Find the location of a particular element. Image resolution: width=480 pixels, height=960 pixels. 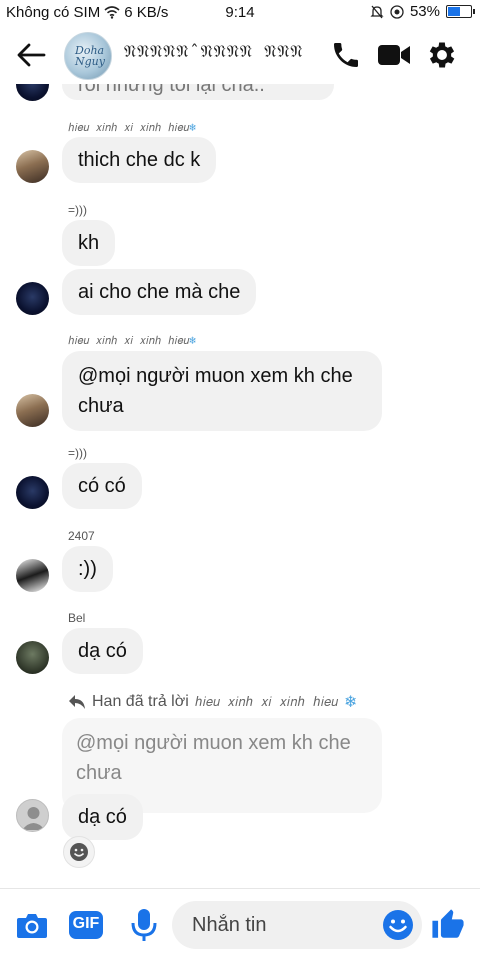

video-call-button is located at coordinates (394, 55).